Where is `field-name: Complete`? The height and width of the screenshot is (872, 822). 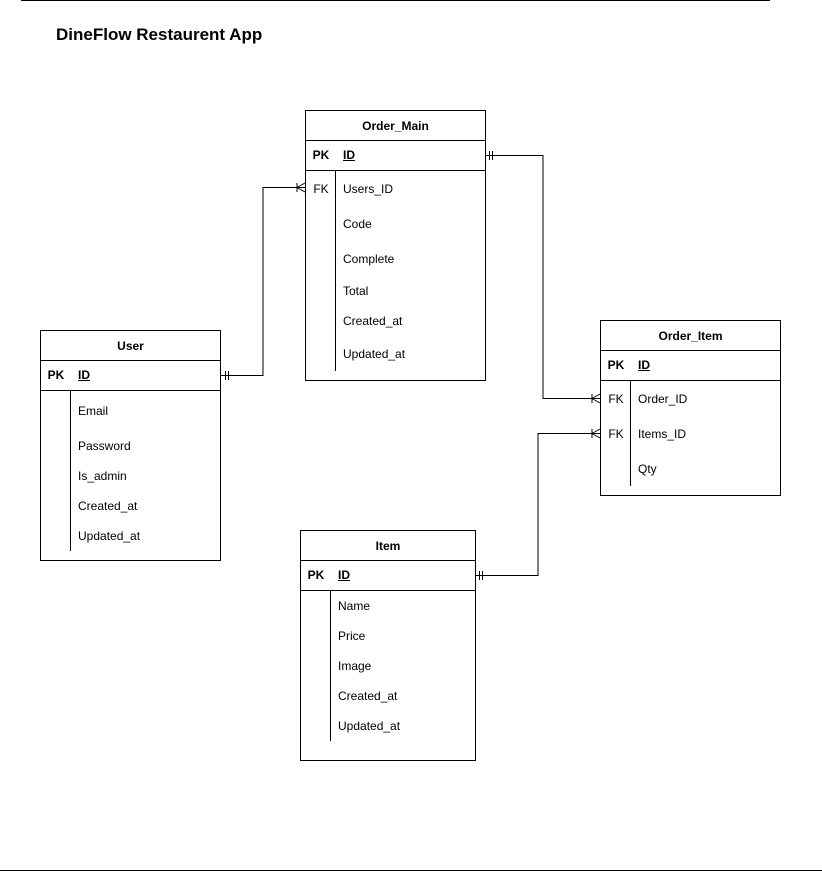
field-name: Complete is located at coordinates (369, 259).